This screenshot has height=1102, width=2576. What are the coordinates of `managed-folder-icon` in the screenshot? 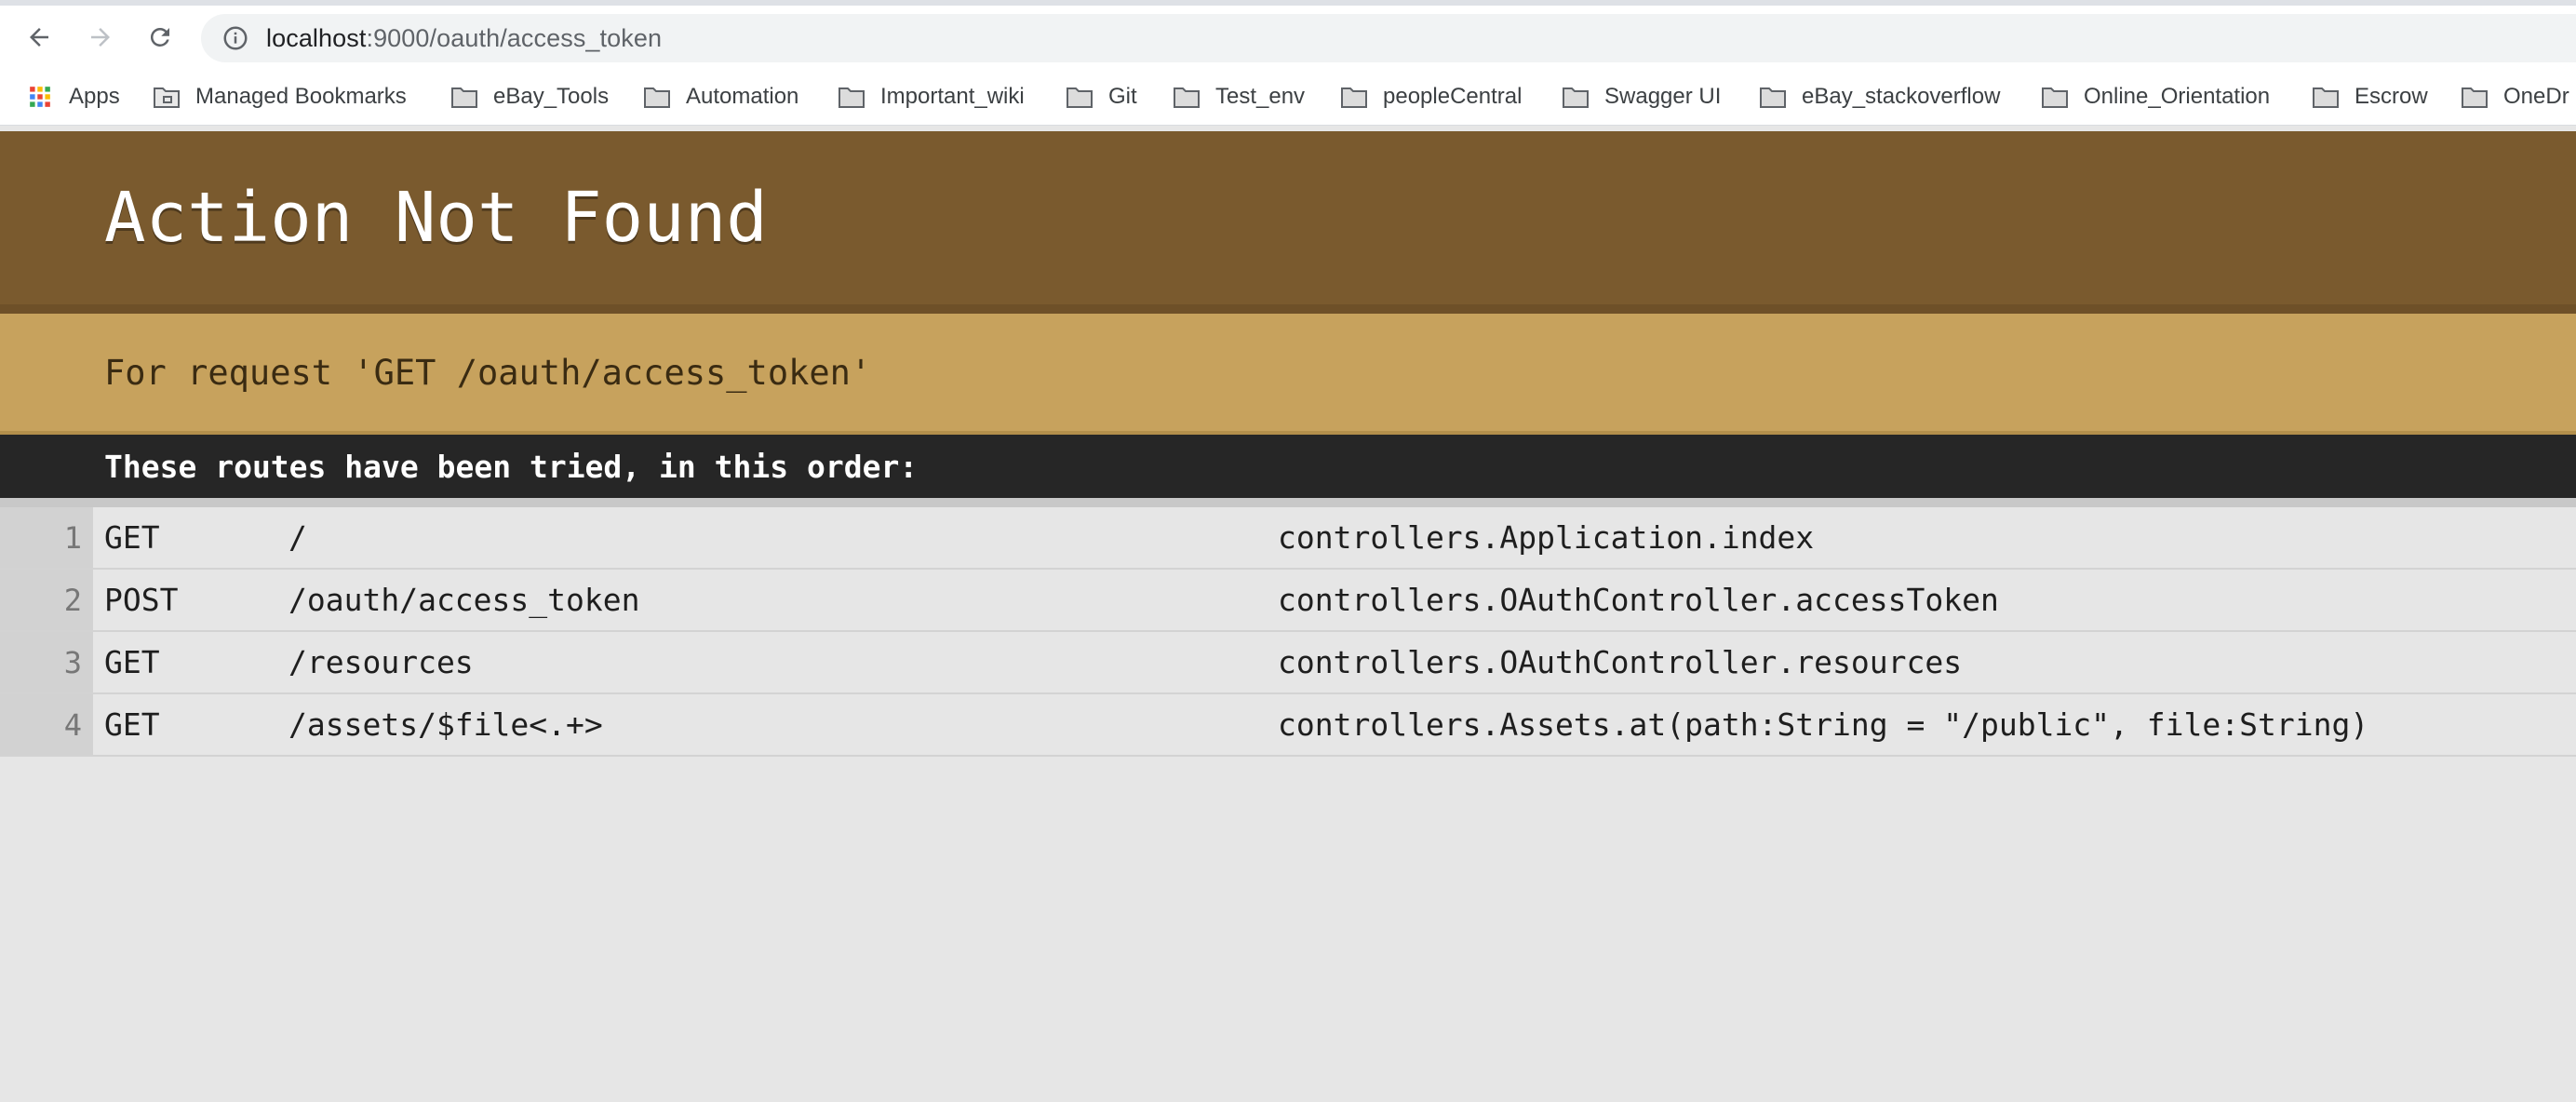 It's located at (167, 97).